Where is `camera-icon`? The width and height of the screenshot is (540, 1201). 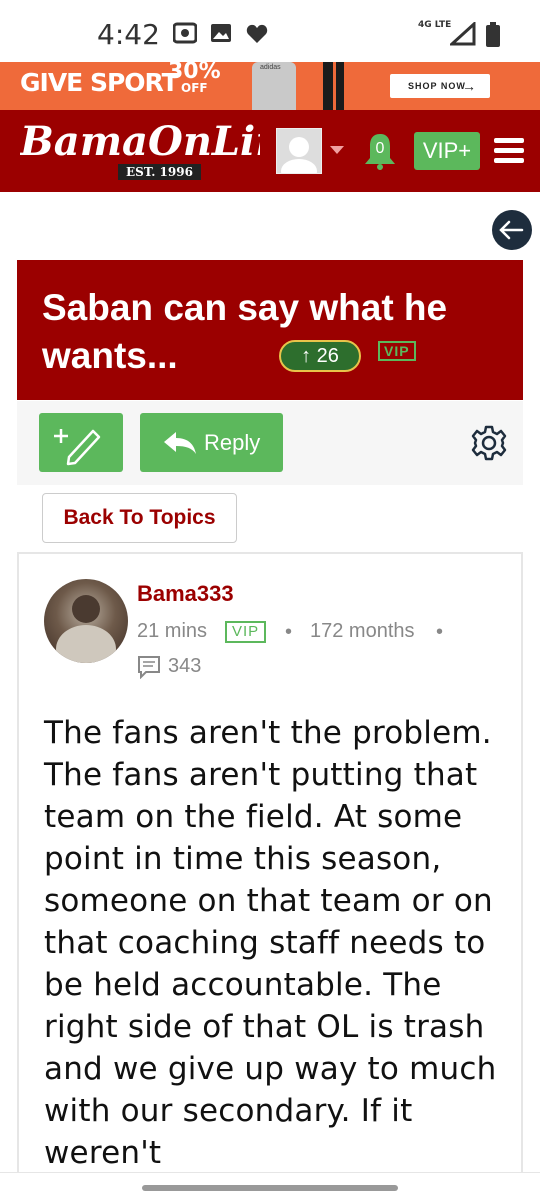
camera-icon is located at coordinates (185, 33).